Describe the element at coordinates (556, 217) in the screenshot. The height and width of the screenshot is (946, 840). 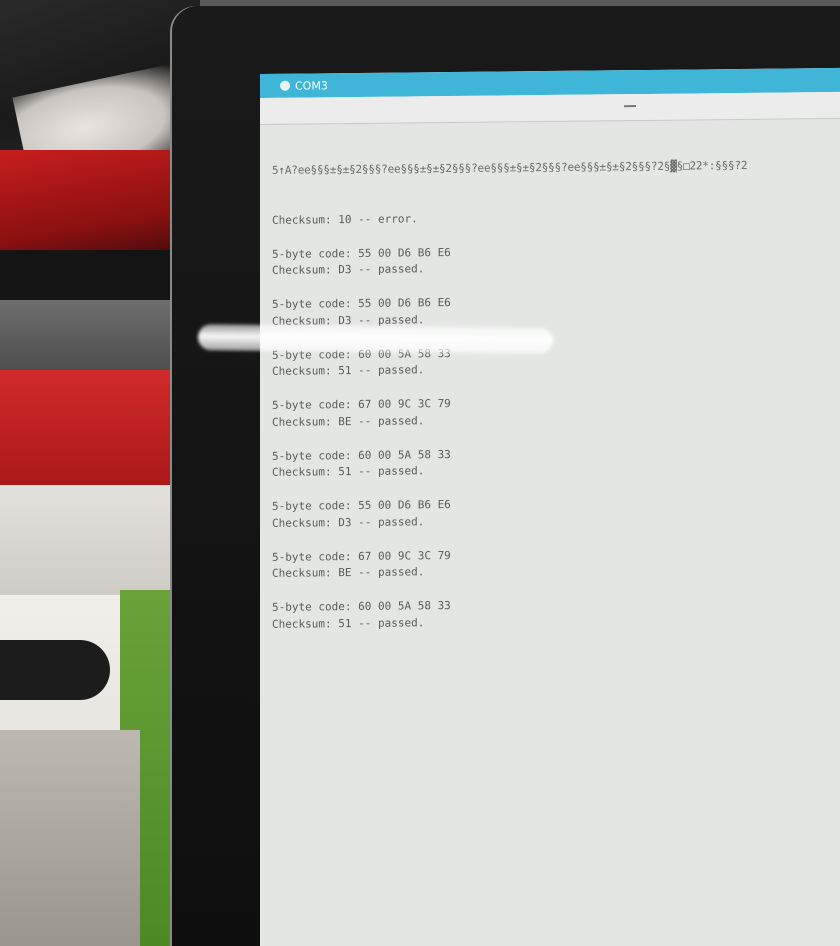
I see `output-group: Checksum: 10 -- error.` at that location.